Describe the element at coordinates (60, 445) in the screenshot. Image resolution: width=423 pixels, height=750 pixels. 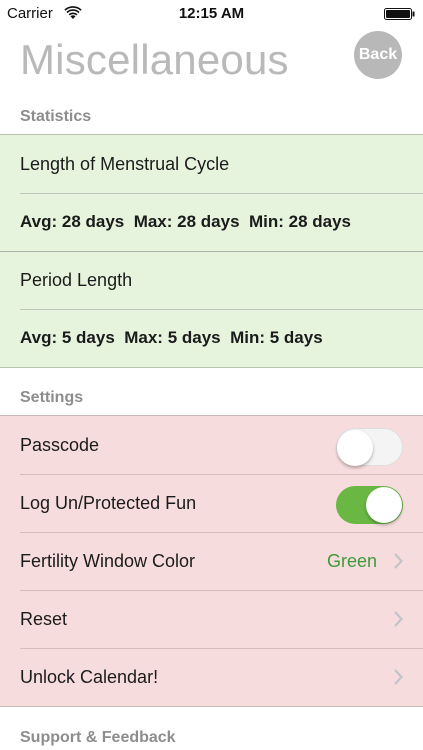
I see `passcode-label: Passcode` at that location.